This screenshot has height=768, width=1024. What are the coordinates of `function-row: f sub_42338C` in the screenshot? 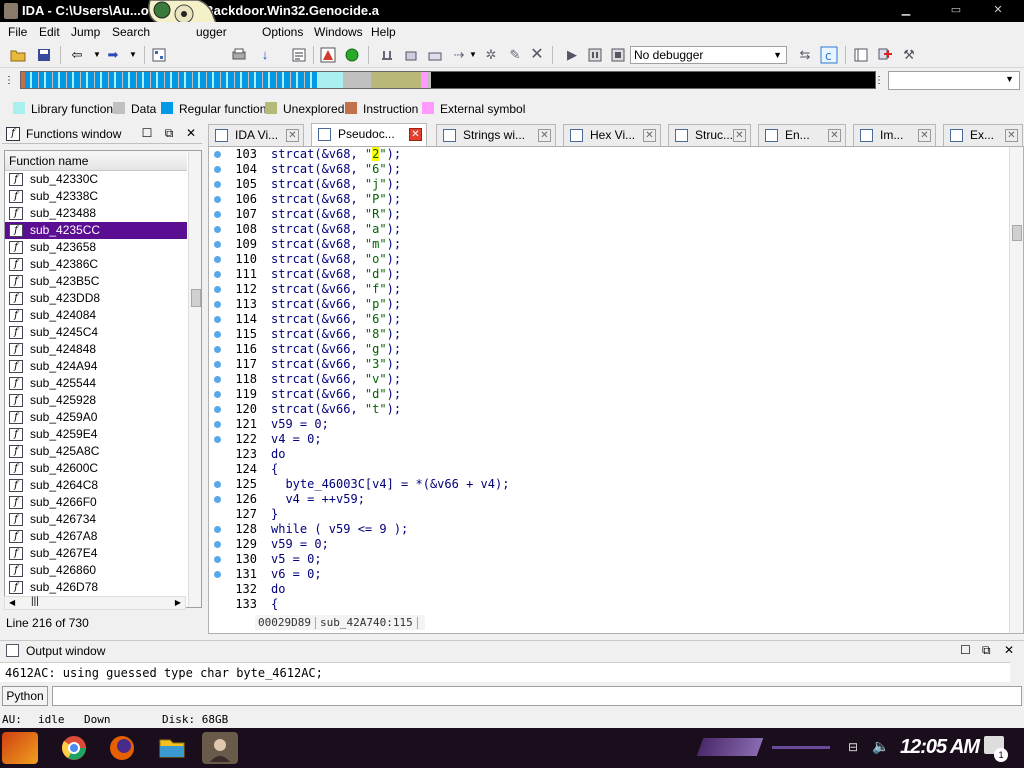 It's located at (96, 196).